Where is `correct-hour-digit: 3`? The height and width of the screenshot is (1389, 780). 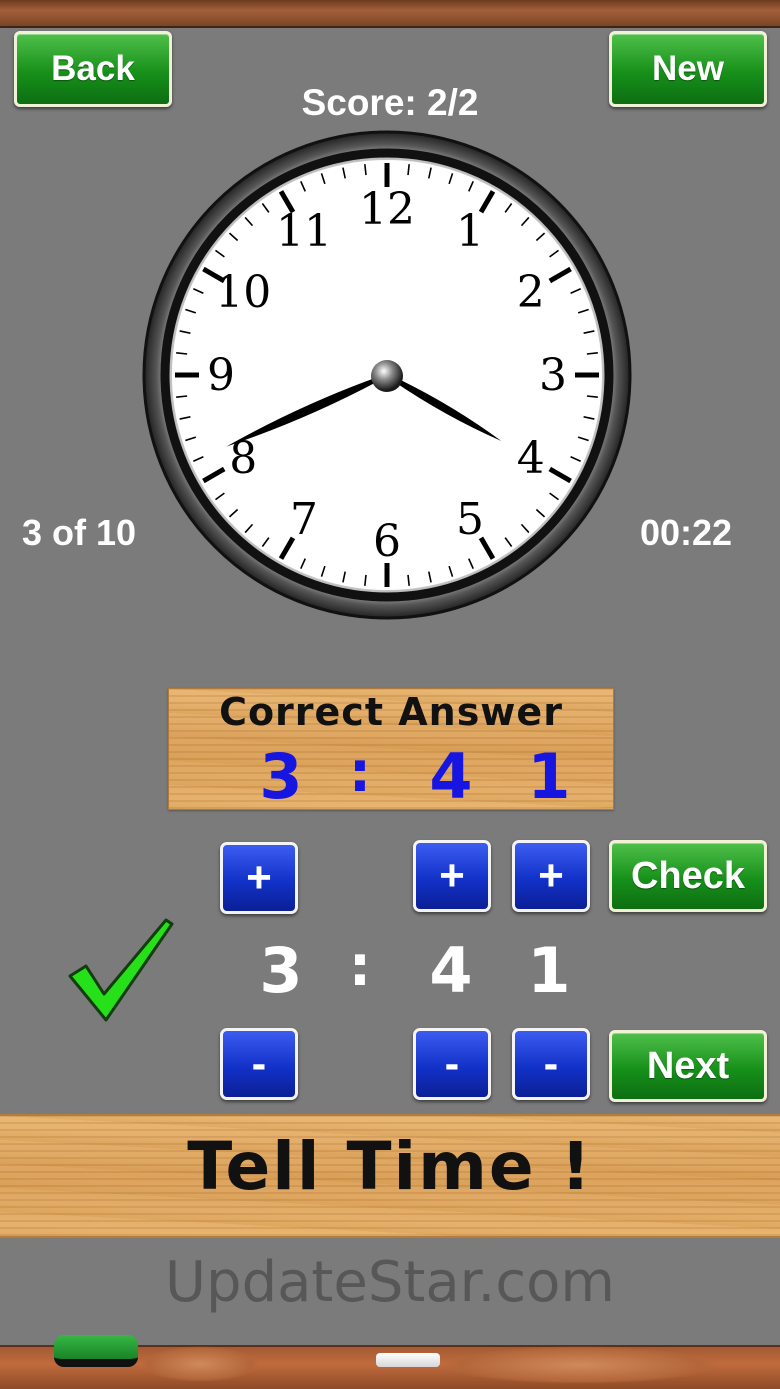 correct-hour-digit: 3 is located at coordinates (281, 776).